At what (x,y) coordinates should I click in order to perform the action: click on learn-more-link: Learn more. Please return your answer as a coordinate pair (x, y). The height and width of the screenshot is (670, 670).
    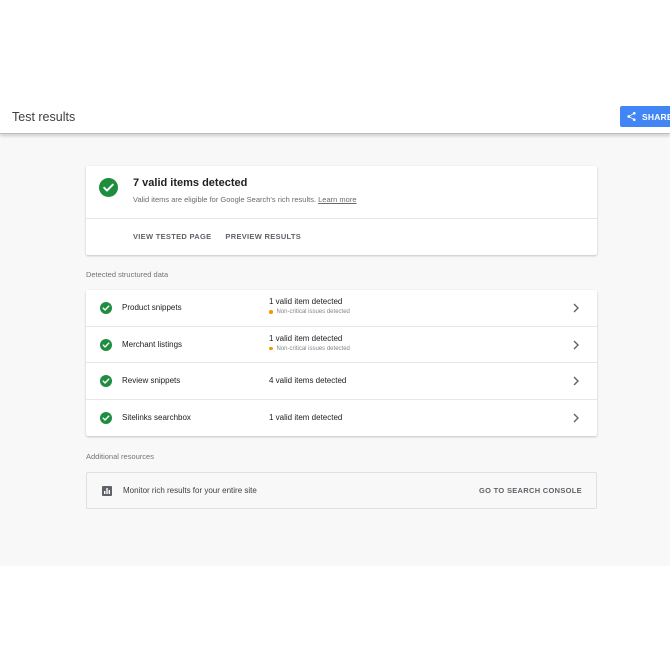
    Looking at the image, I should click on (337, 199).